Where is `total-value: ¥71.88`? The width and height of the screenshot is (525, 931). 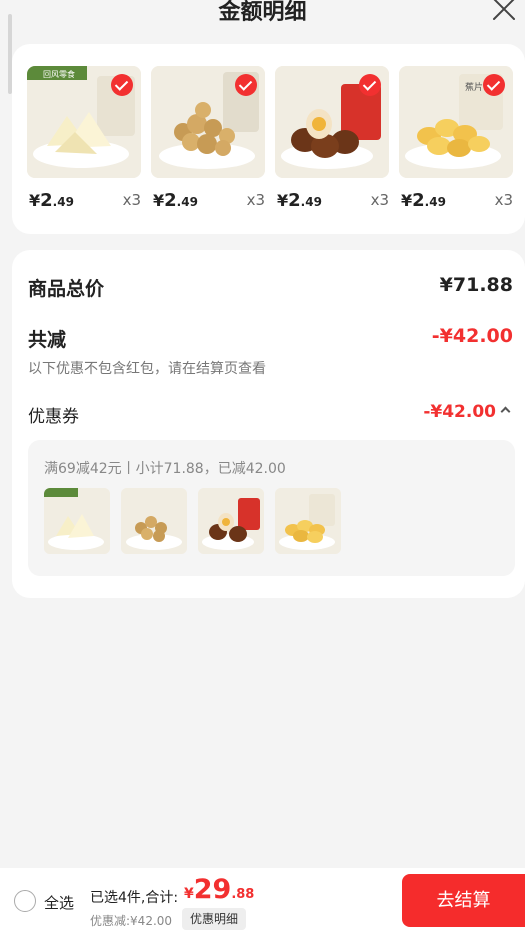
total-value: ¥71.88 is located at coordinates (476, 285).